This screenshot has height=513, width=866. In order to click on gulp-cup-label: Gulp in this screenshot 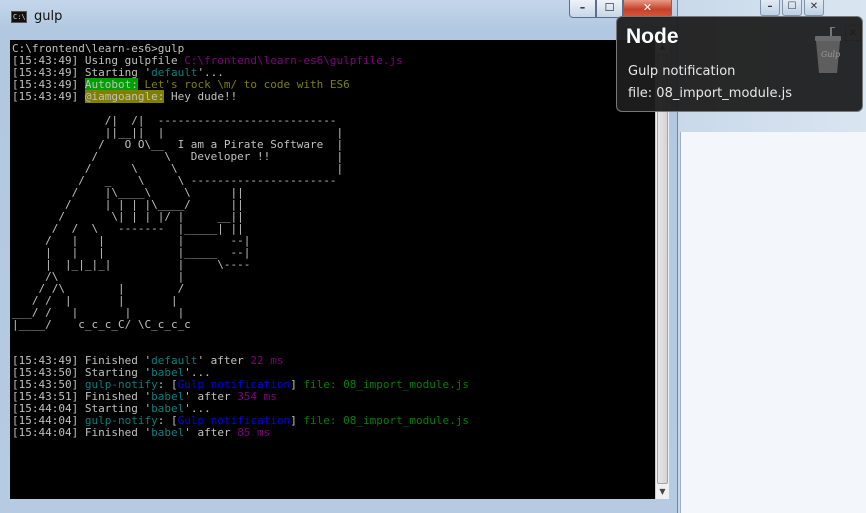, I will do `click(830, 54)`.